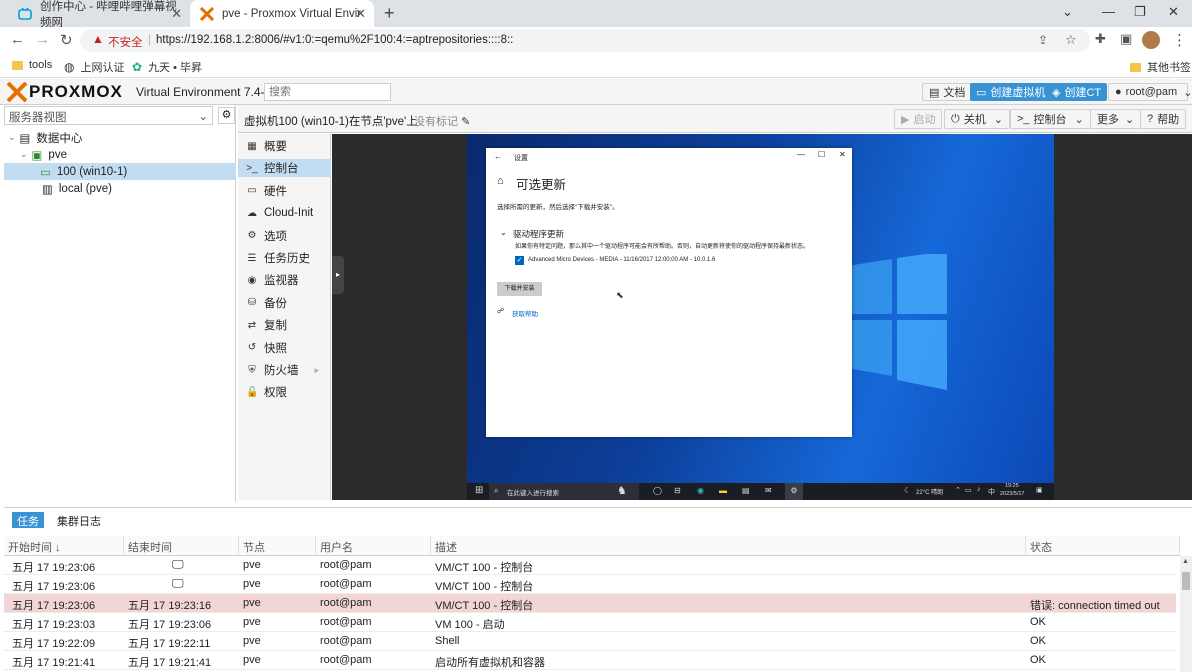  I want to click on menu-item-8: ⇄ 复制, so click(284, 325).